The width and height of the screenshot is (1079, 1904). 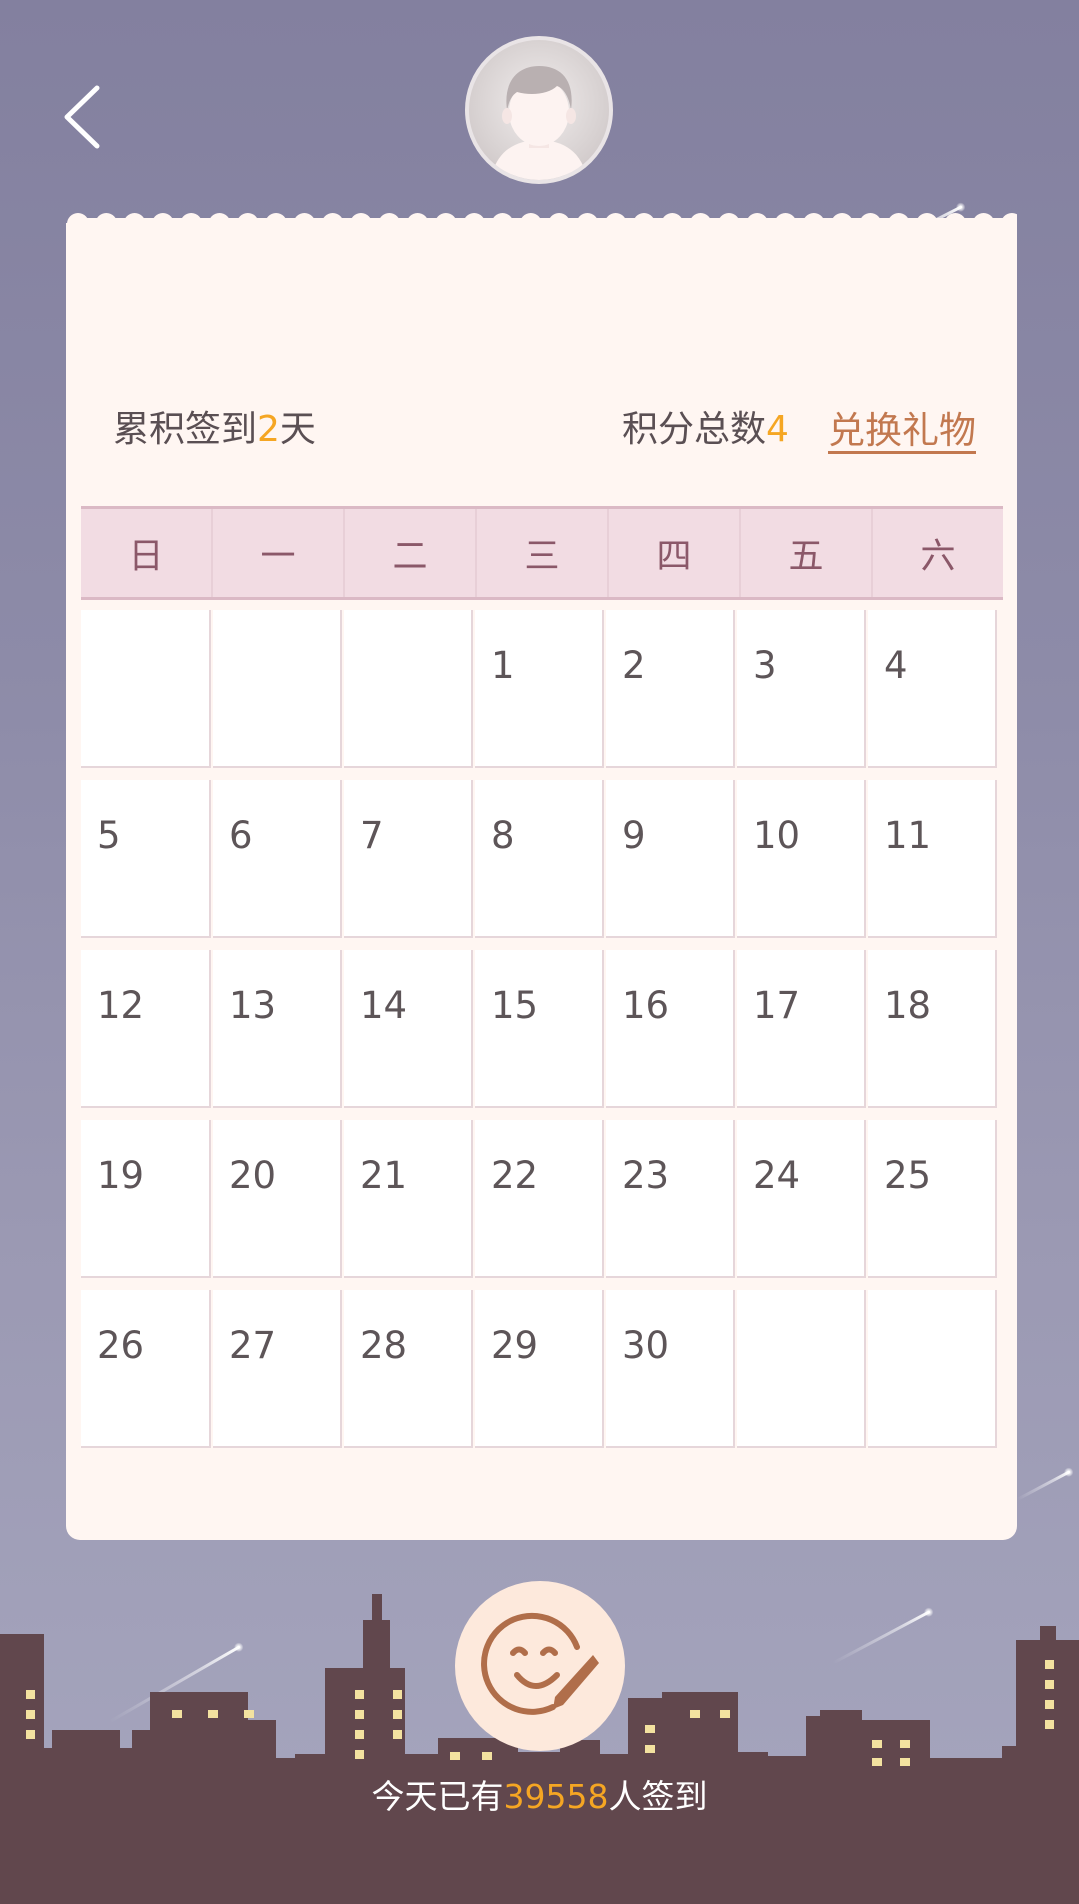 What do you see at coordinates (515, 1005) in the screenshot?
I see `day-number: 15` at bounding box center [515, 1005].